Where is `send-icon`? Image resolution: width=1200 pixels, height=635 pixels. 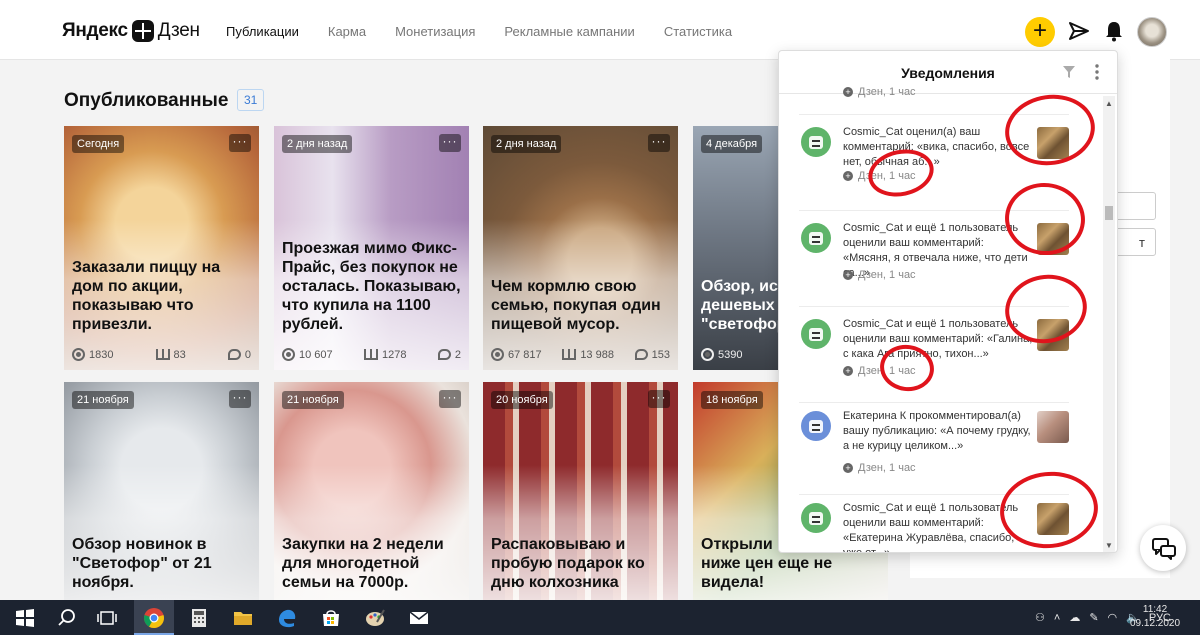
send-icon is located at coordinates (1079, 31).